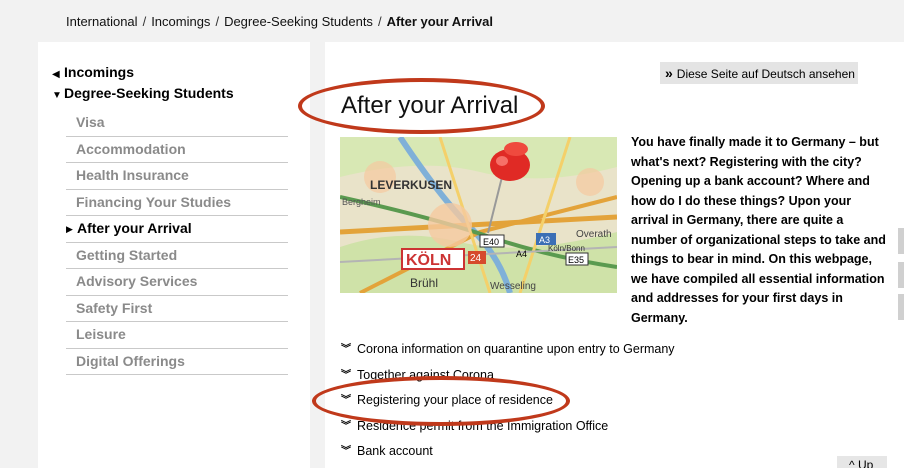 This screenshot has height=468, width=904. Describe the element at coordinates (476, 258) in the screenshot. I see `map-label-24: 24` at that location.